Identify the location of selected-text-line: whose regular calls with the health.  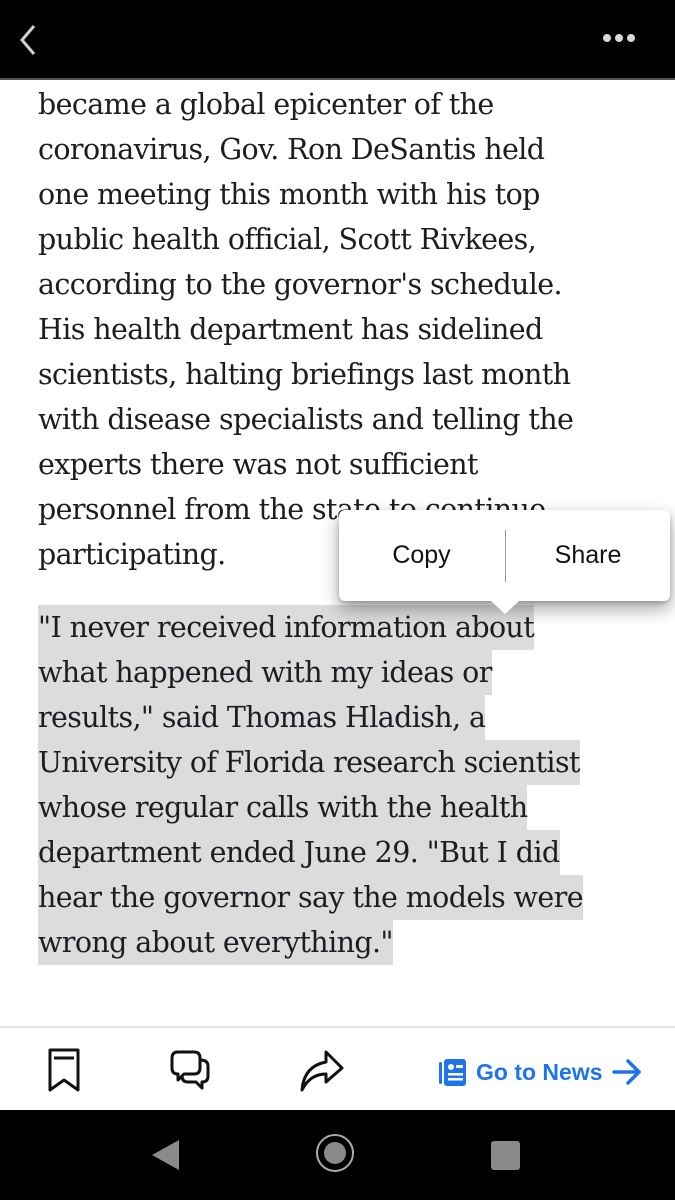
(283, 807).